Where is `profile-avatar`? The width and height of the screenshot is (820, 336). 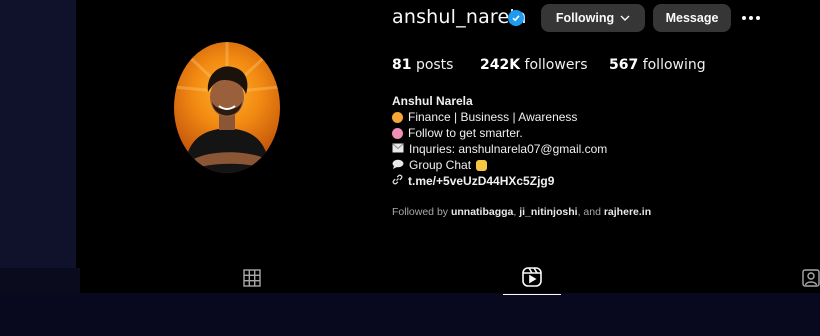
profile-avatar is located at coordinates (227, 107).